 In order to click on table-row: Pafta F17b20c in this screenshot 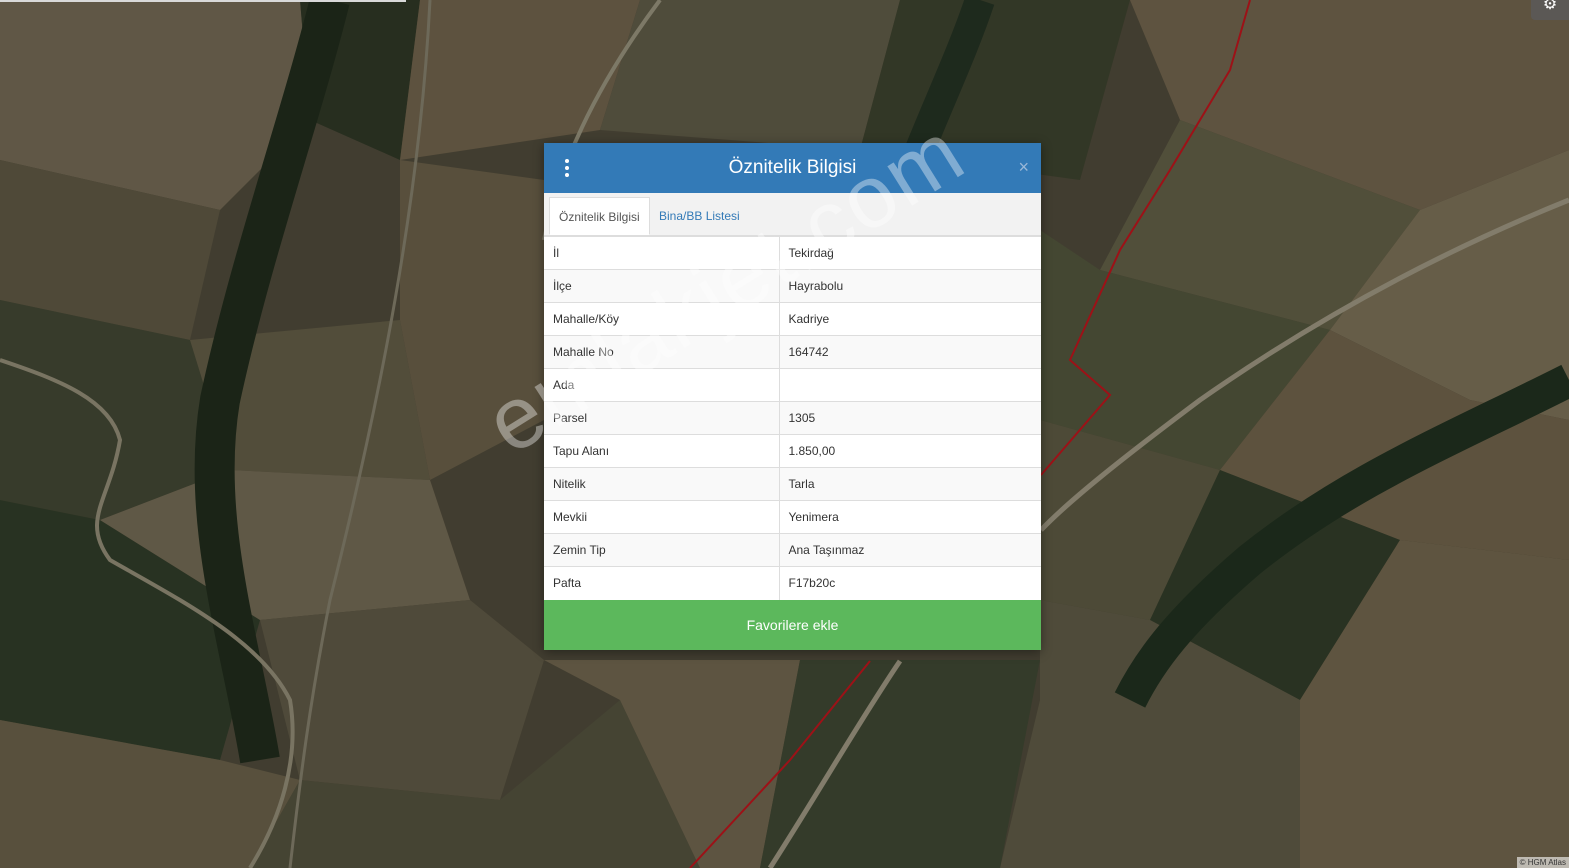, I will do `click(792, 583)`.